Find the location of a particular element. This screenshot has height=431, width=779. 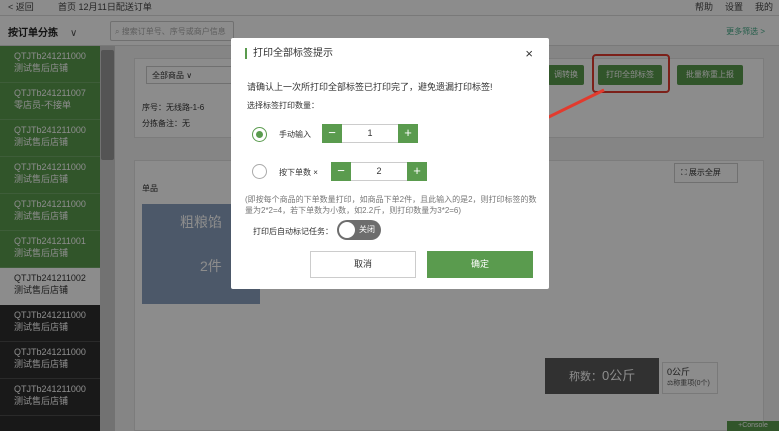

quantity-choice-label: 选择标签打印数量： is located at coordinates (283, 105).